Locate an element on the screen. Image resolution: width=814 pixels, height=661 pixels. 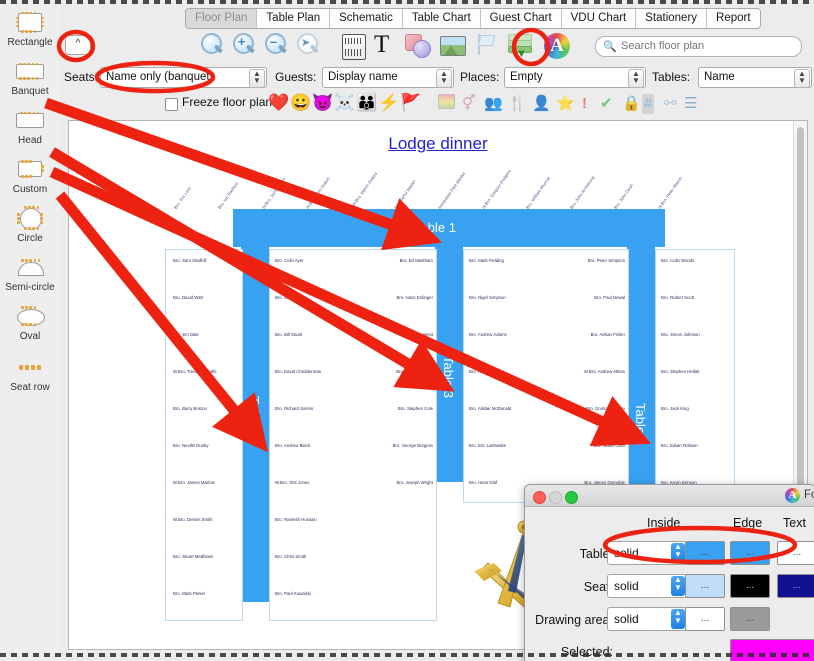
sidebar-item-head: Head is located at coordinates (30, 126).